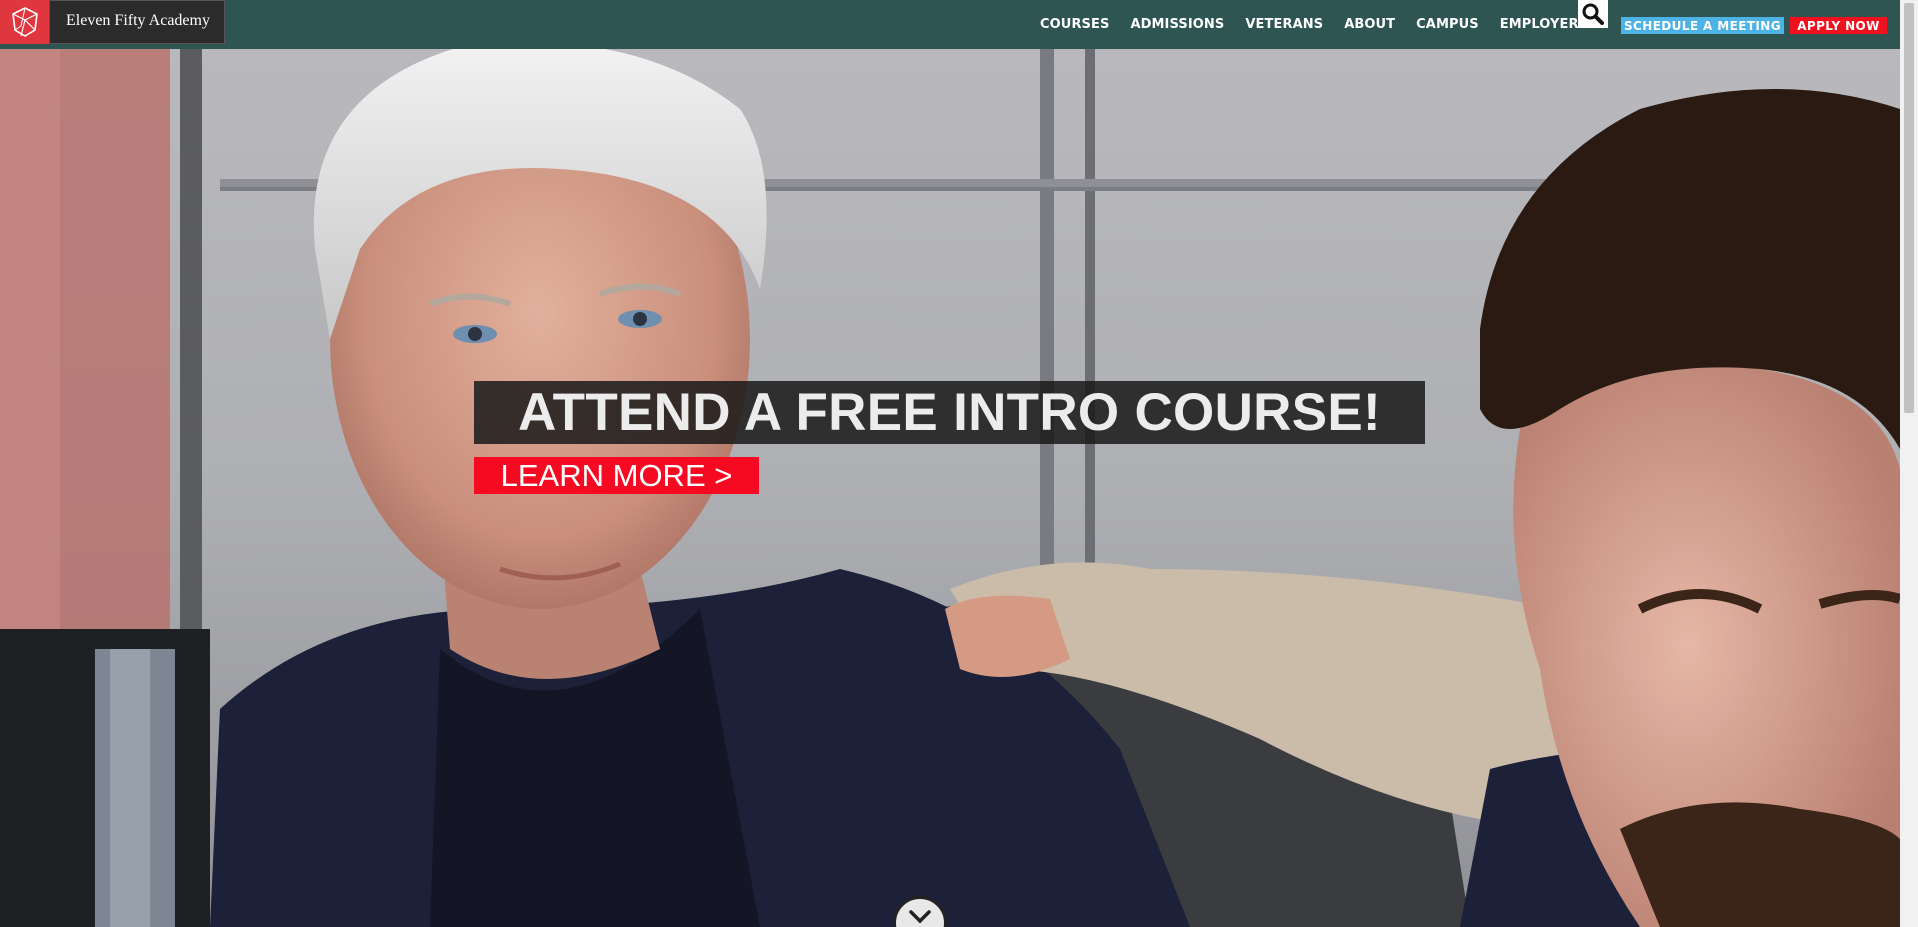  I want to click on scrollbar-thumb, so click(1909, 208).